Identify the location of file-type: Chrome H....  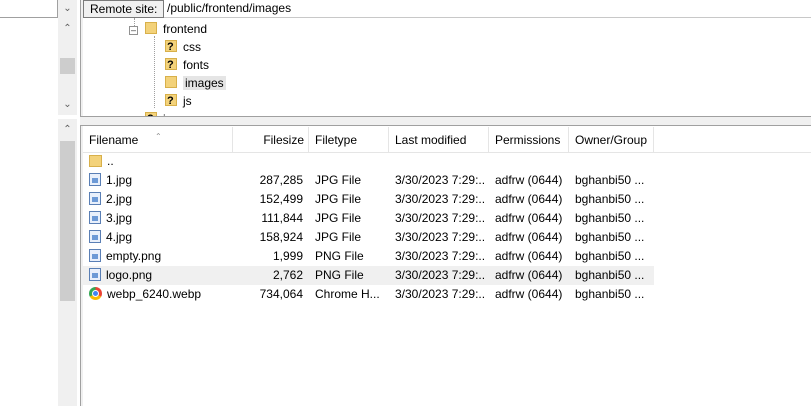
(347, 294).